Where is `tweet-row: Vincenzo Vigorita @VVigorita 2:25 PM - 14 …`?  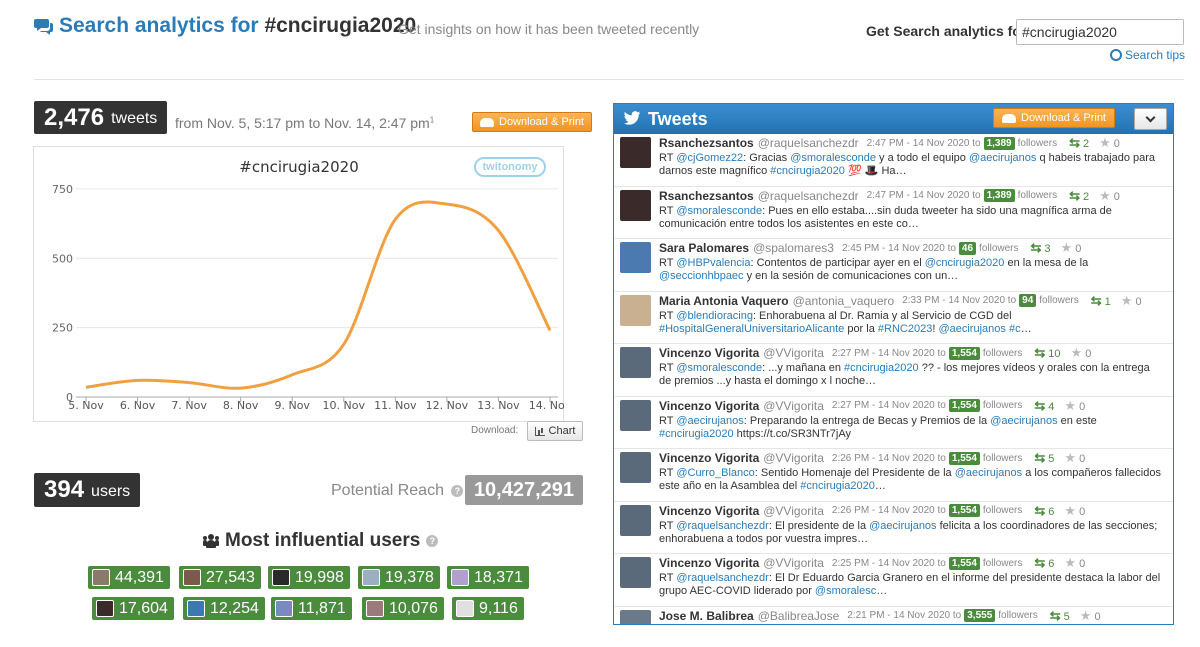 tweet-row: Vincenzo Vigorita @VVigorita 2:25 PM - 14 … is located at coordinates (893, 580).